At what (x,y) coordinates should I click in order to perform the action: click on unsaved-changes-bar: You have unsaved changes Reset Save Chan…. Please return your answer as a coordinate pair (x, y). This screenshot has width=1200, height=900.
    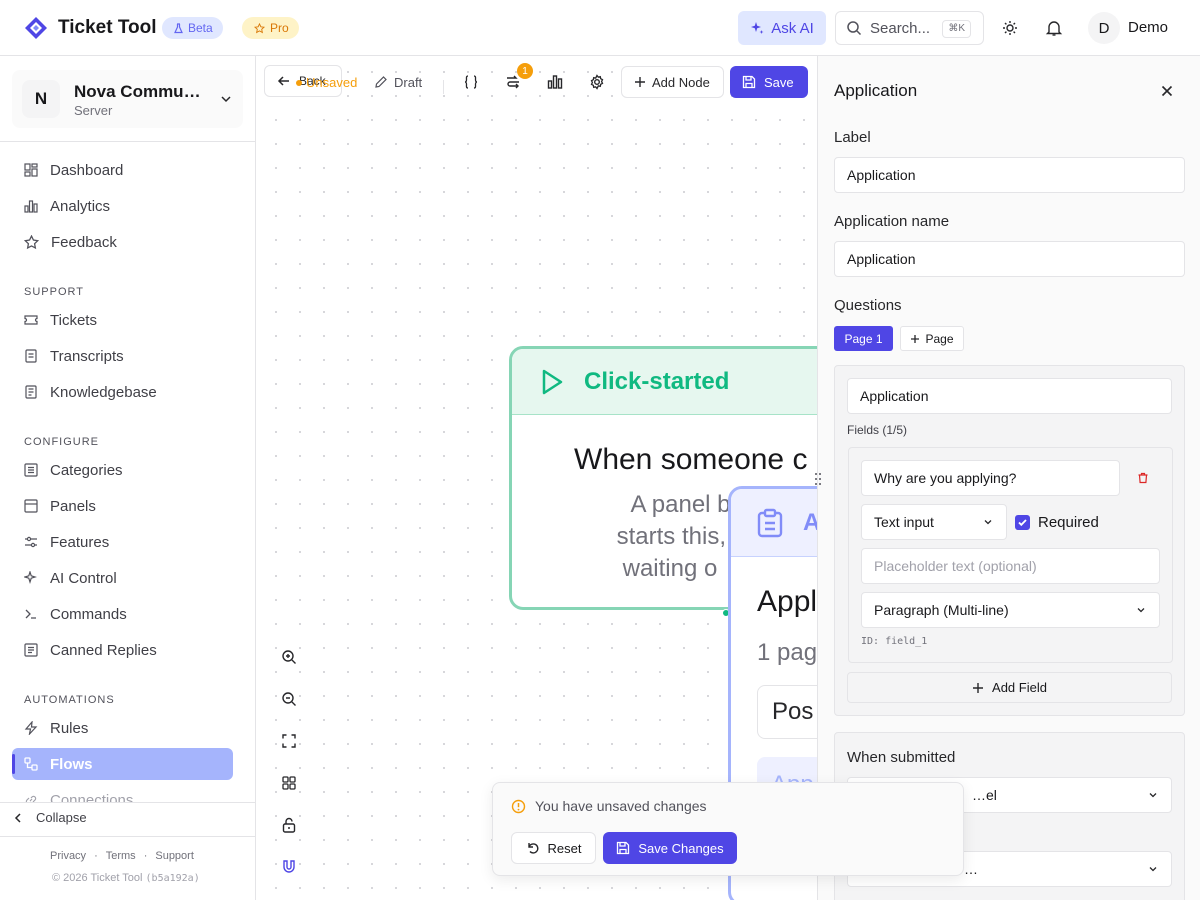
    Looking at the image, I should click on (728, 829).